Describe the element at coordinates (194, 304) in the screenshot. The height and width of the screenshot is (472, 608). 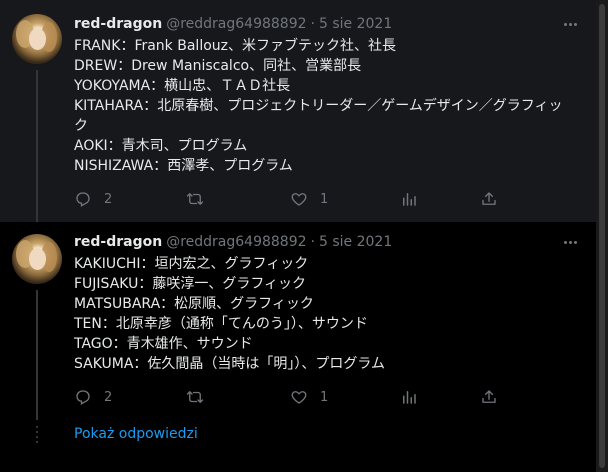
I see `text-line: MATSUBARA：松原順、グラフィック` at that location.